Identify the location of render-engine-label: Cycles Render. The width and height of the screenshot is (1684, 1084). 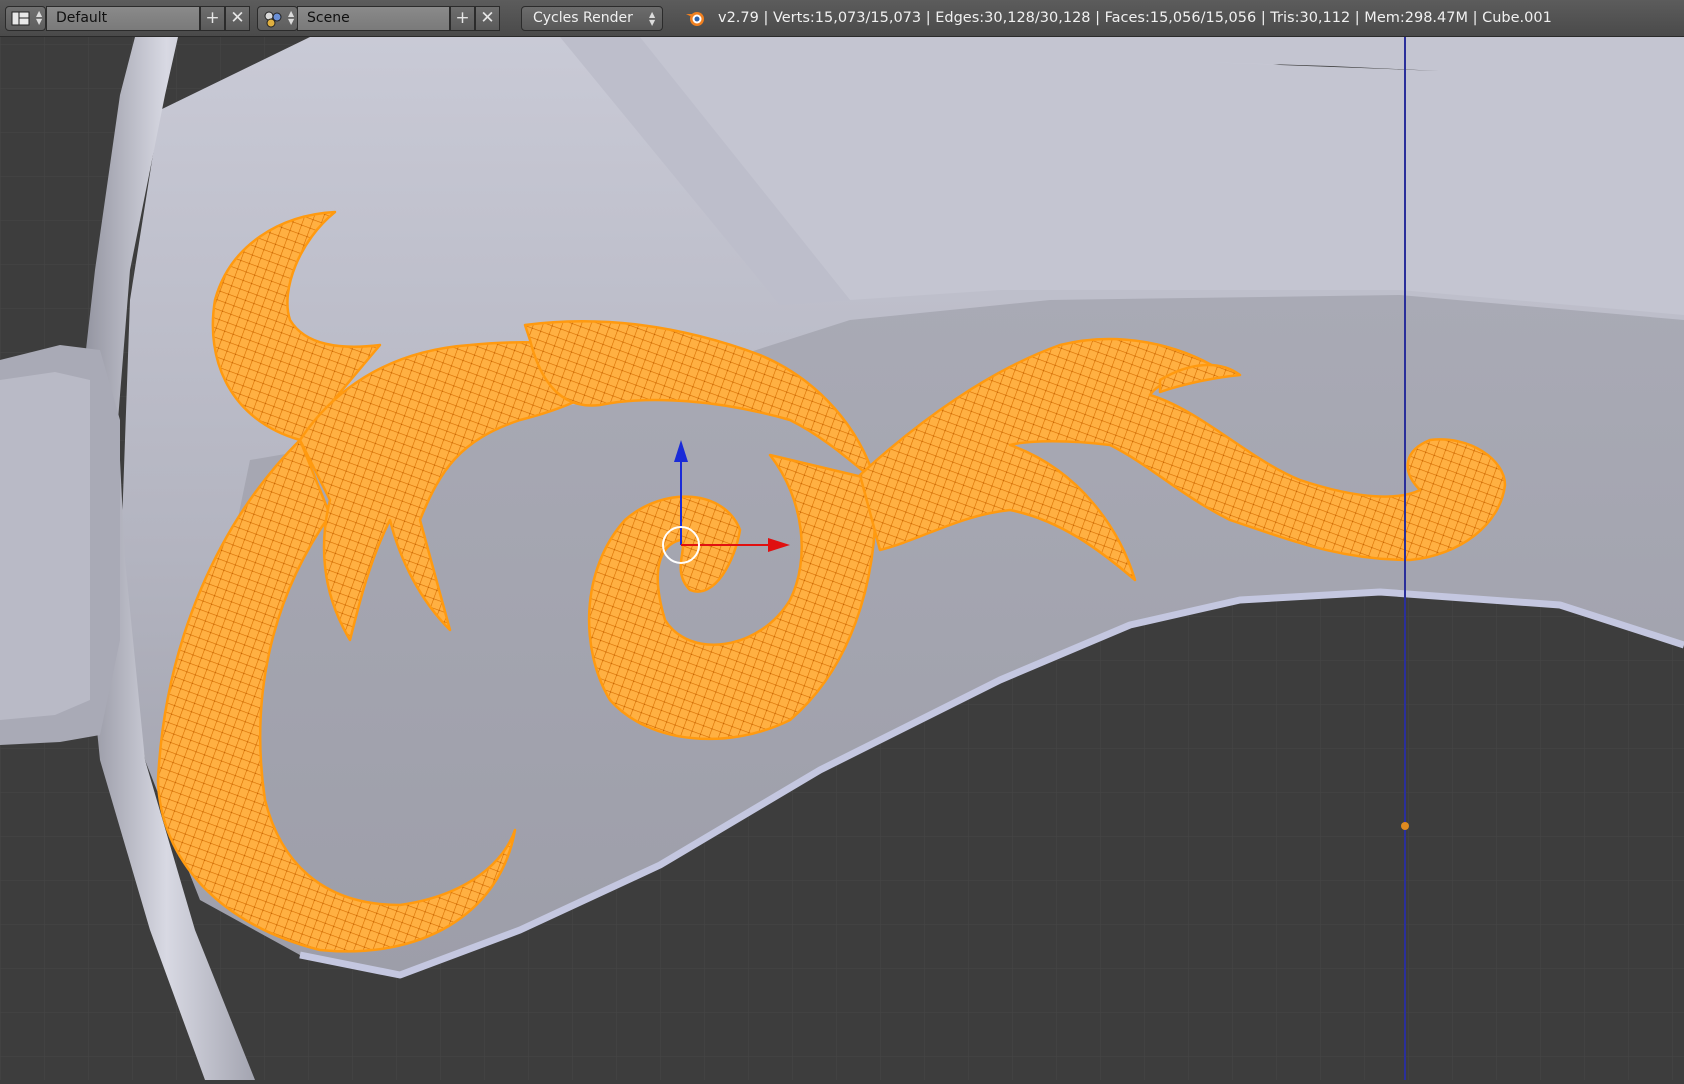
(583, 18).